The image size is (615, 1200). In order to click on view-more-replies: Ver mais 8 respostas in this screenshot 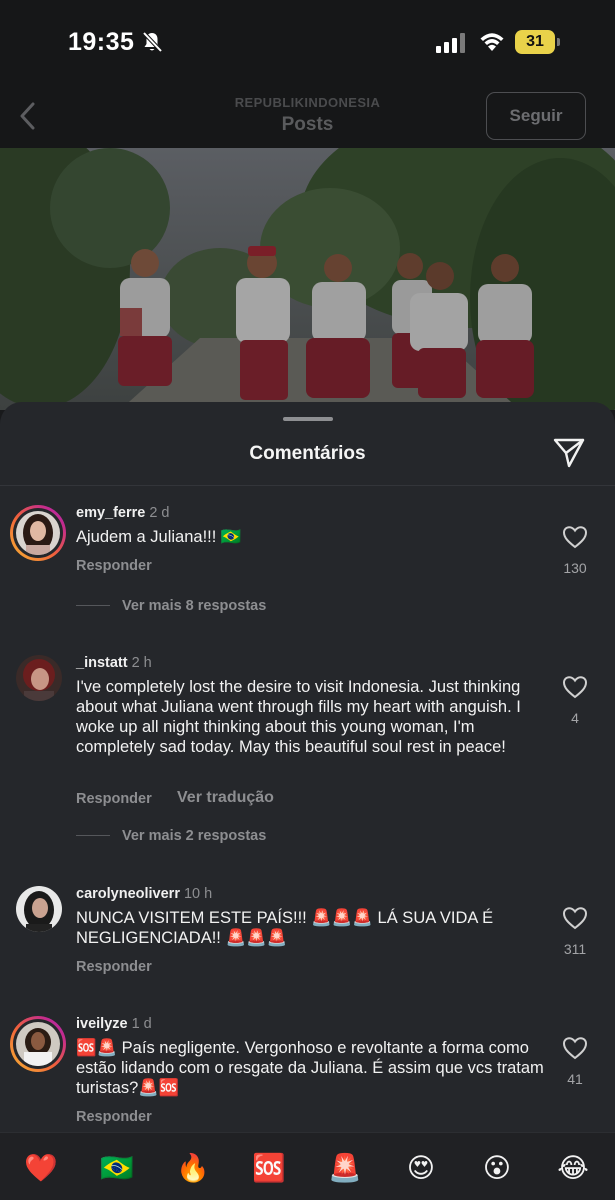, I will do `click(194, 606)`.